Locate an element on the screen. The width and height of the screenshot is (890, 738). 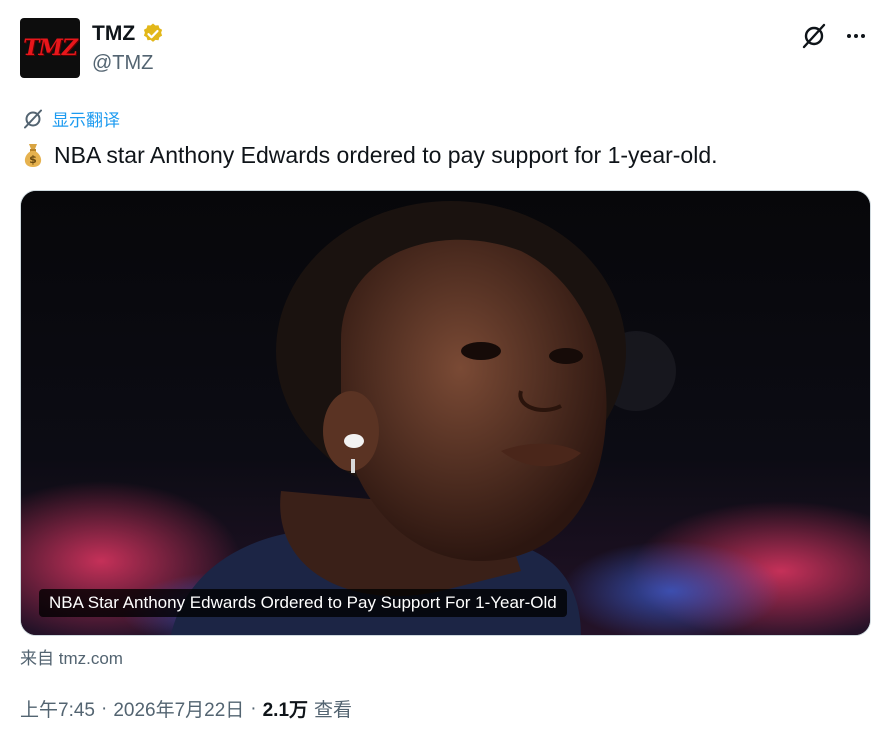
tmz-logo: TMZ is located at coordinates (50, 48).